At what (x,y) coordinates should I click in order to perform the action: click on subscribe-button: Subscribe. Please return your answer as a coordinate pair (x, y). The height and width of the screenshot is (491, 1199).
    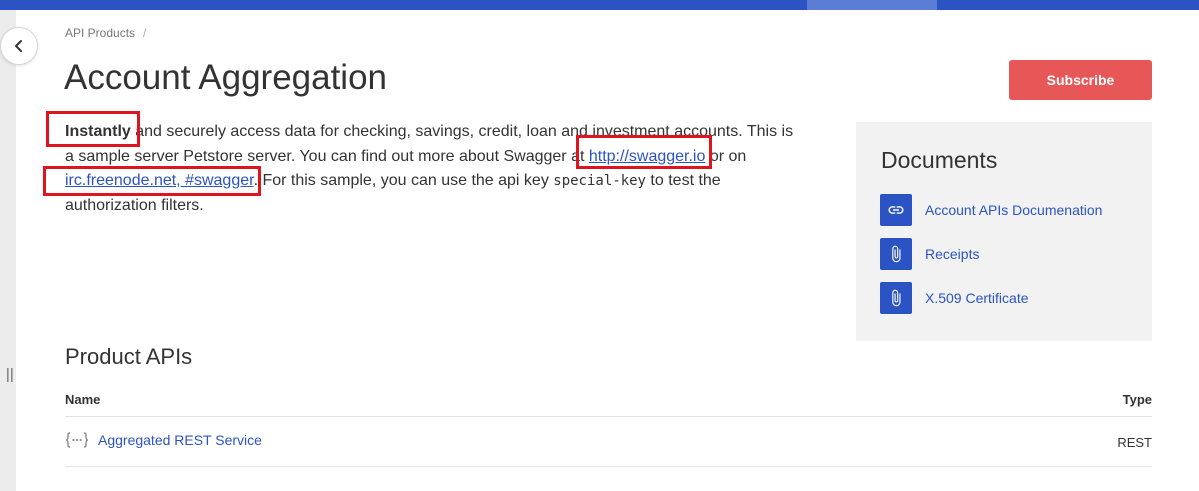
    Looking at the image, I should click on (1080, 80).